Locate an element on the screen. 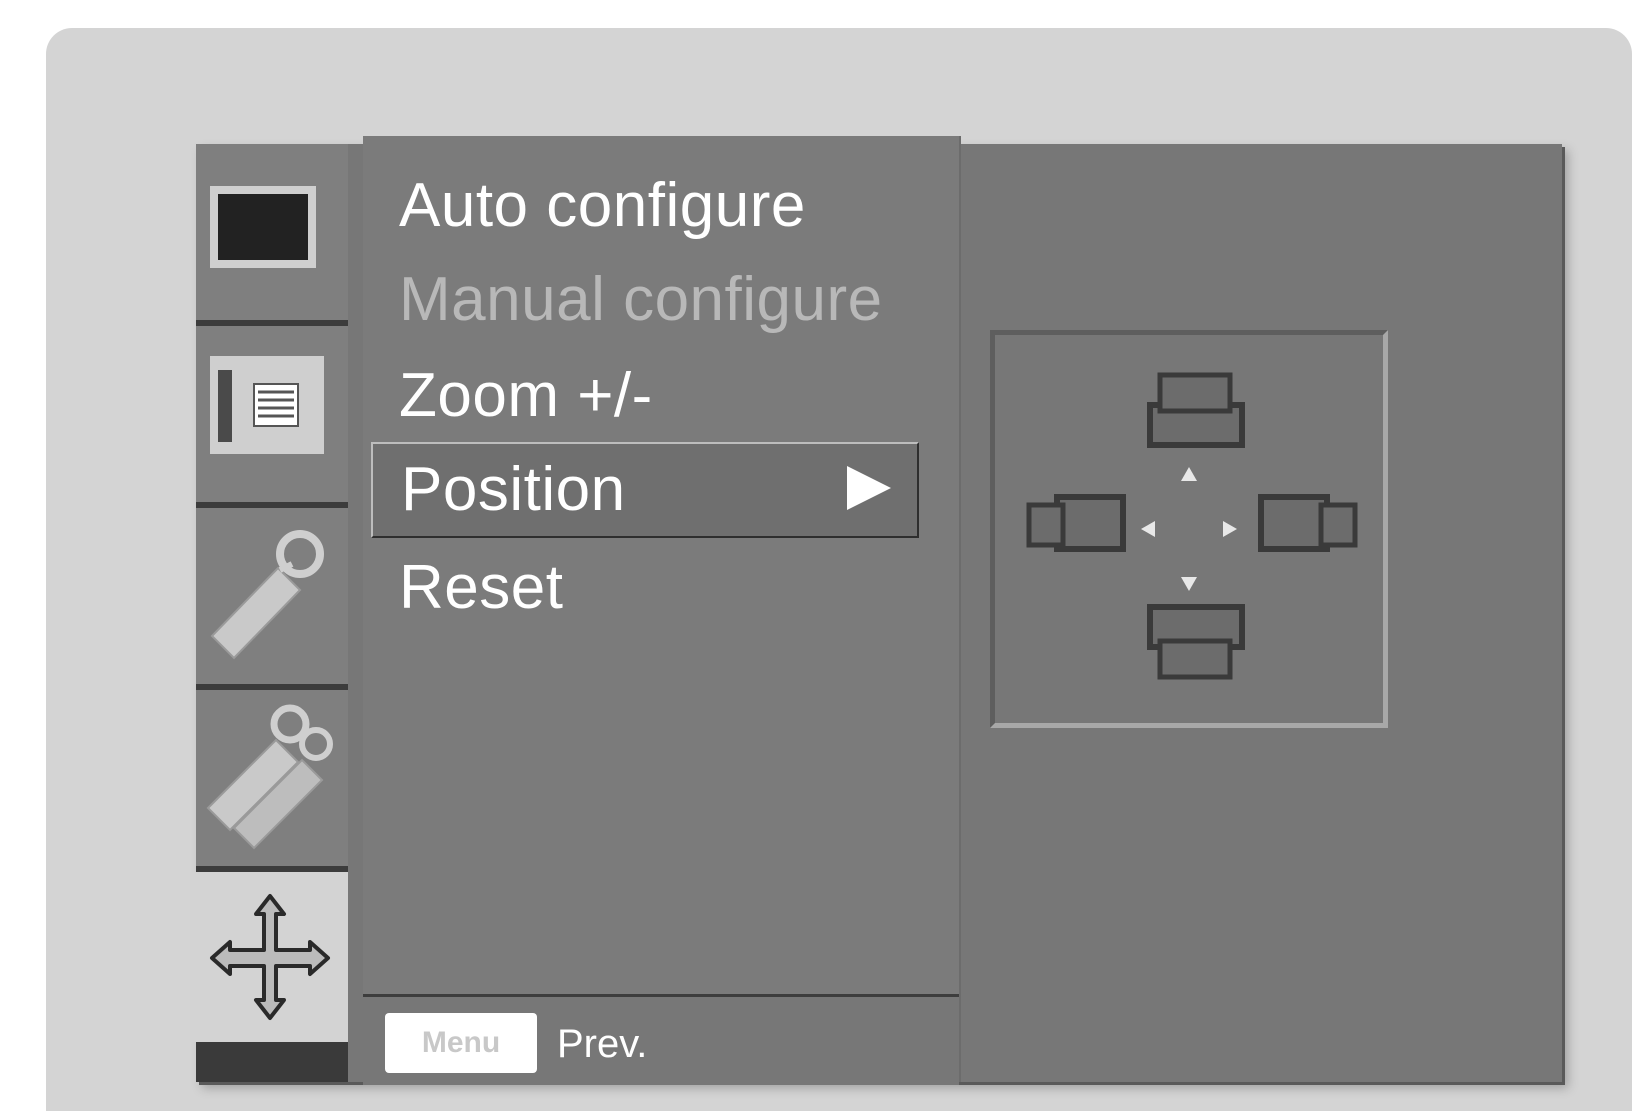 This screenshot has width=1640, height=1111. sidebar is located at coordinates (269, 613).